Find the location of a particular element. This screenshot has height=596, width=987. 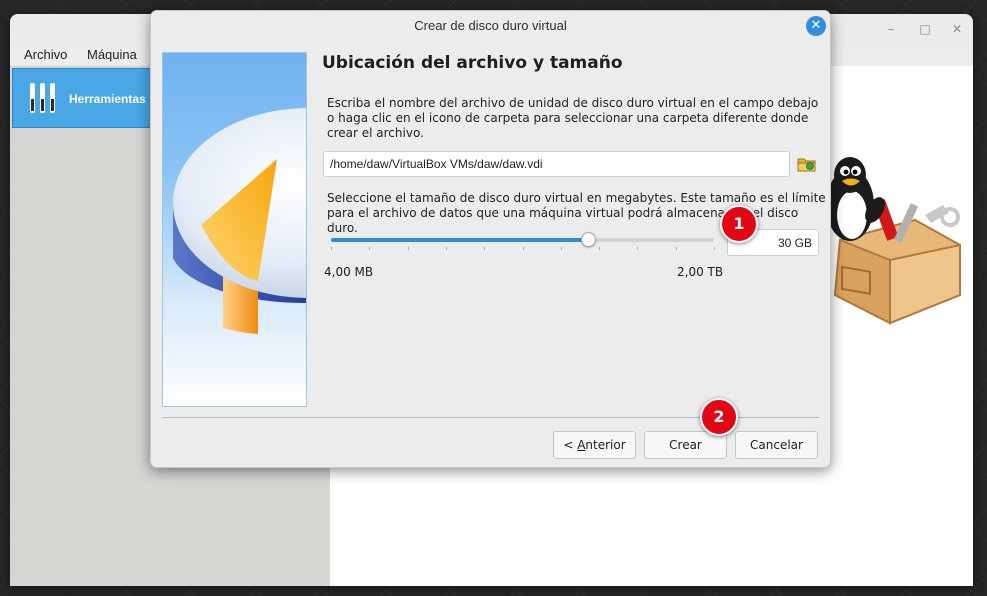

annotation-badge-1: 1 is located at coordinates (739, 224).